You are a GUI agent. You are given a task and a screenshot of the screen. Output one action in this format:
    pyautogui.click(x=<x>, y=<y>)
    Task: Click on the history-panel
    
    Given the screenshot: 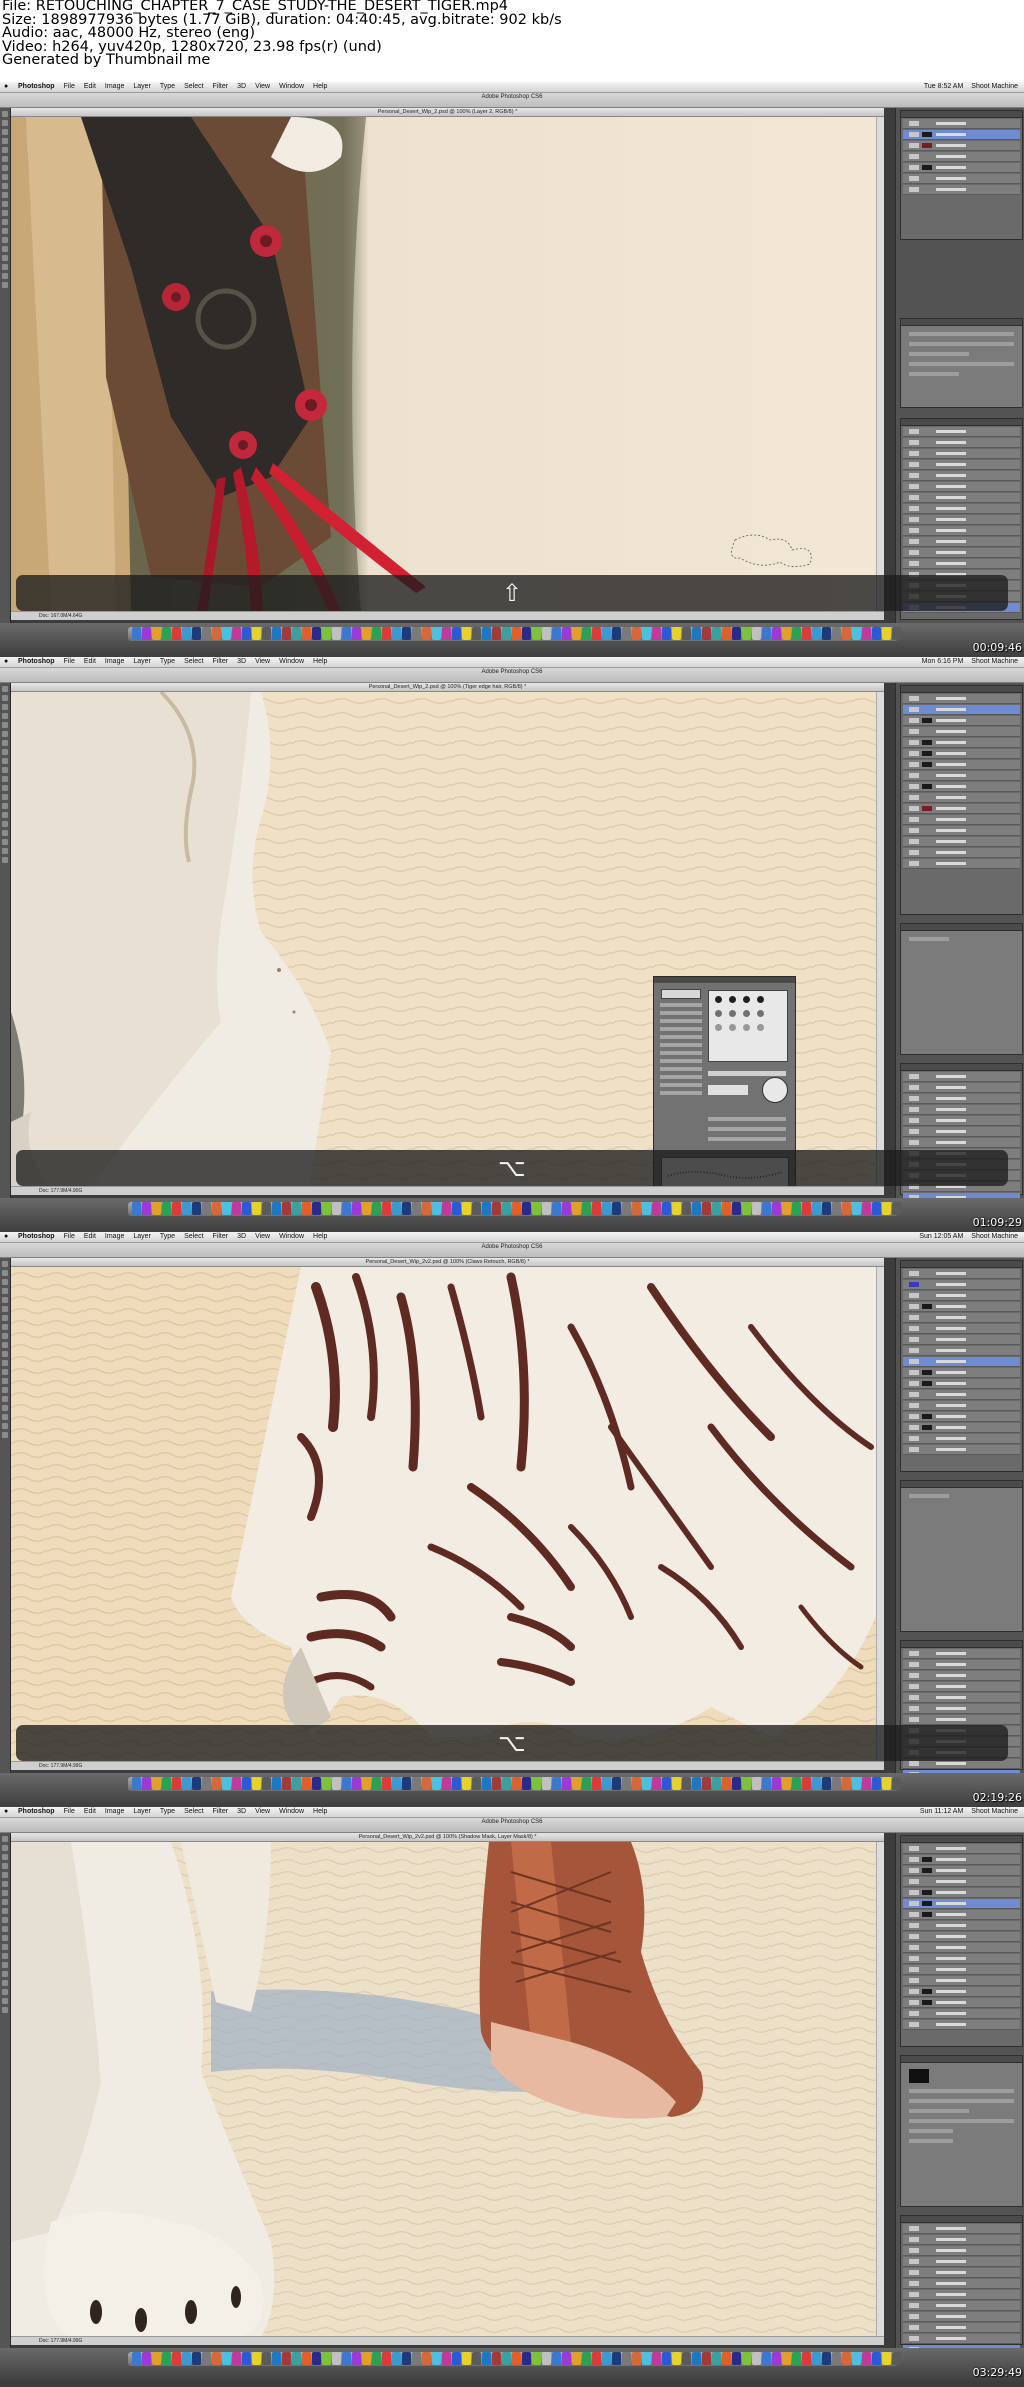 What is the action you would take?
    pyautogui.click(x=961, y=2285)
    